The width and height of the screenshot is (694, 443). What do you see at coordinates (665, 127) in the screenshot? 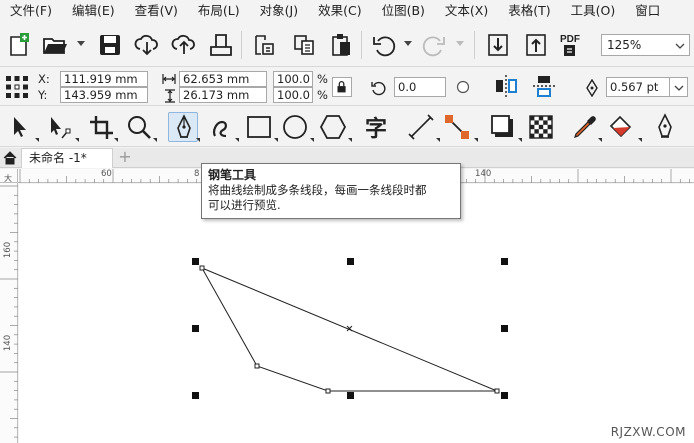
I see `outline-pen-tool` at bounding box center [665, 127].